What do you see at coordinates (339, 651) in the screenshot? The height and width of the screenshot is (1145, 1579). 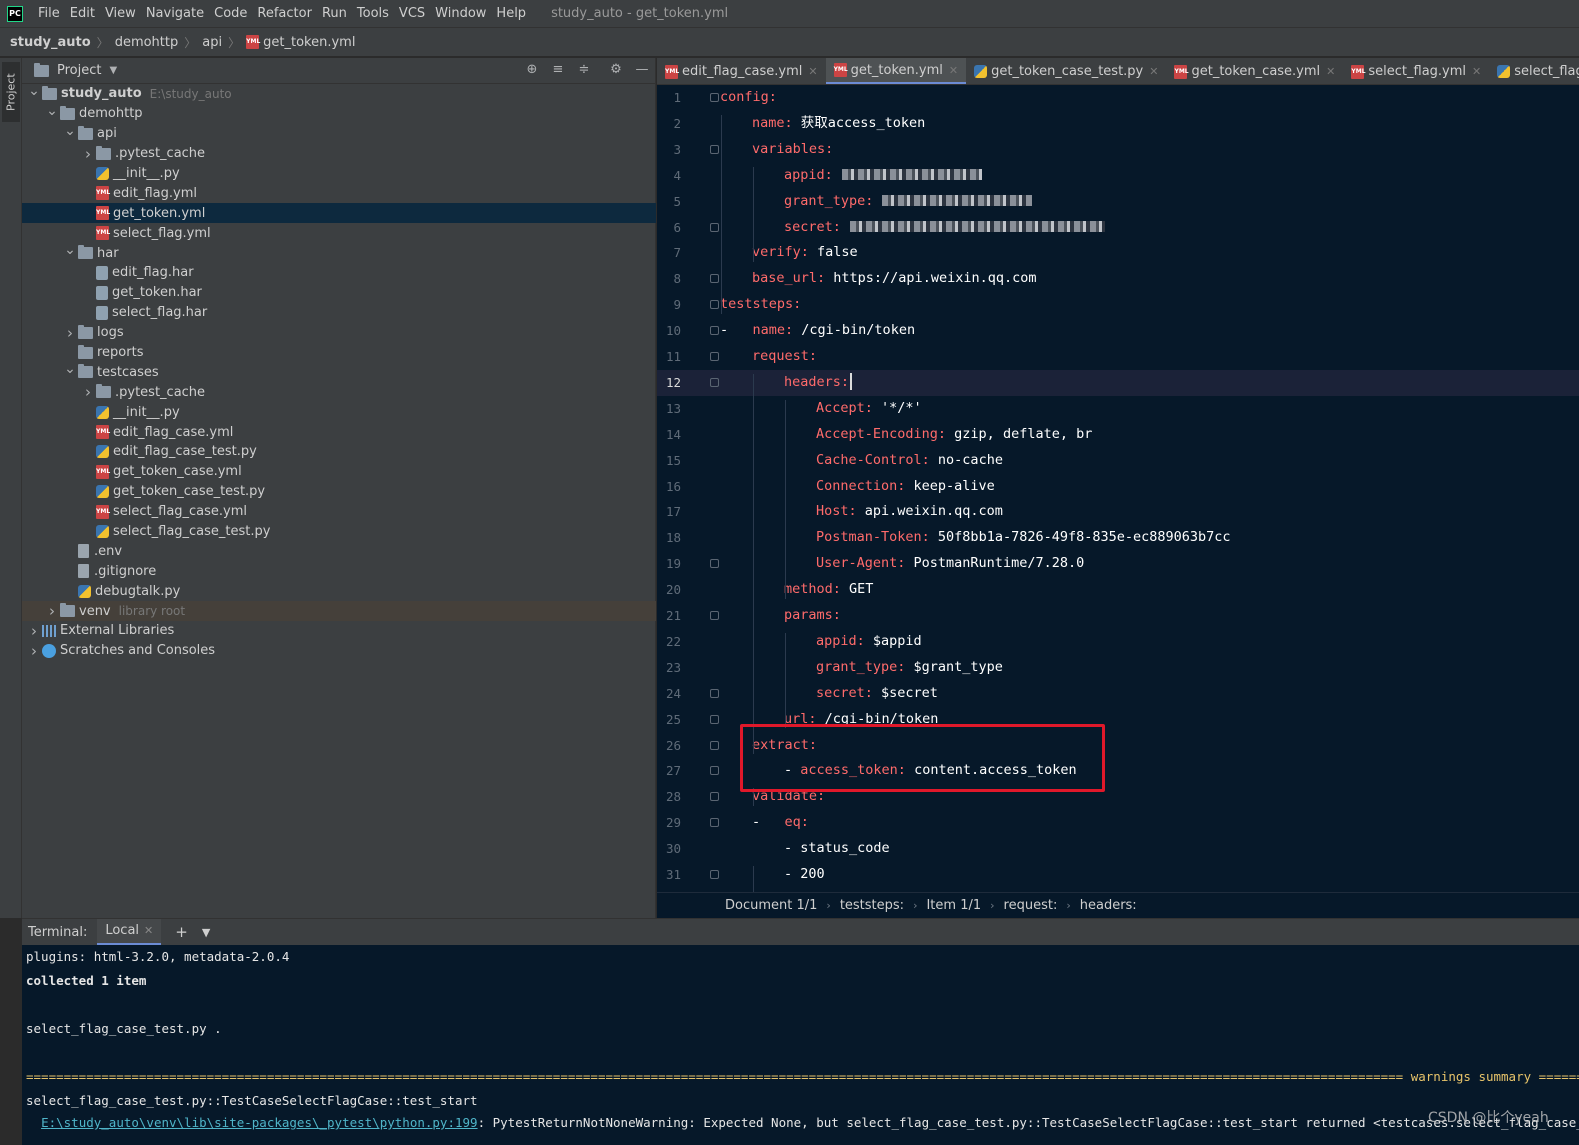 I see `tree-item: › Scratches and Consoles` at bounding box center [339, 651].